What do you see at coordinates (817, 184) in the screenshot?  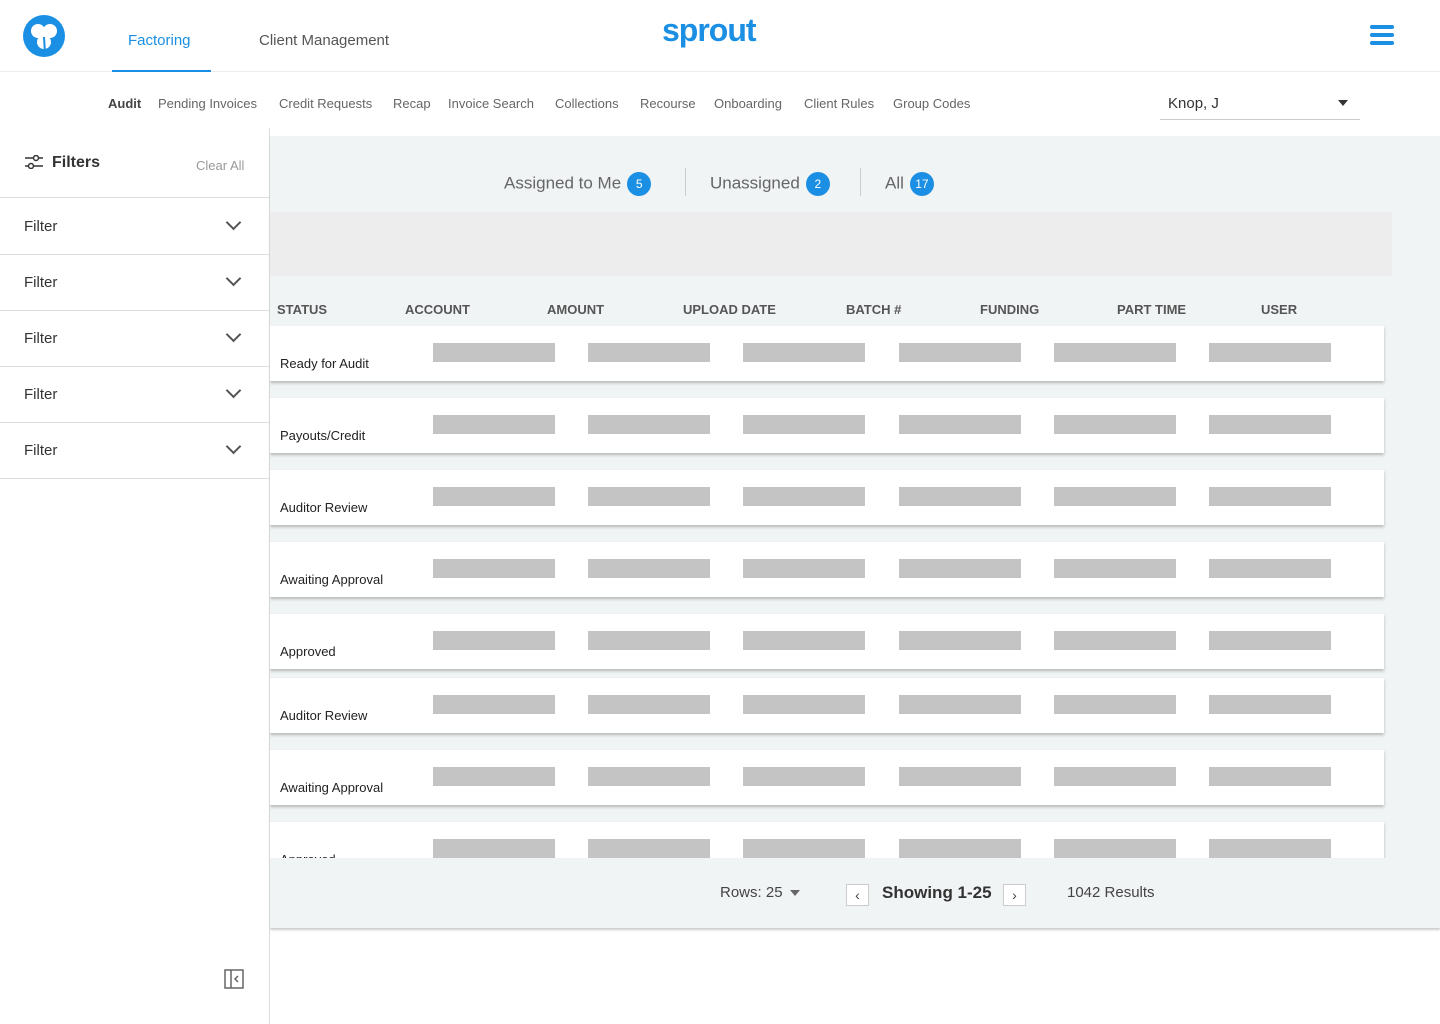 I see `count-badge: 2` at bounding box center [817, 184].